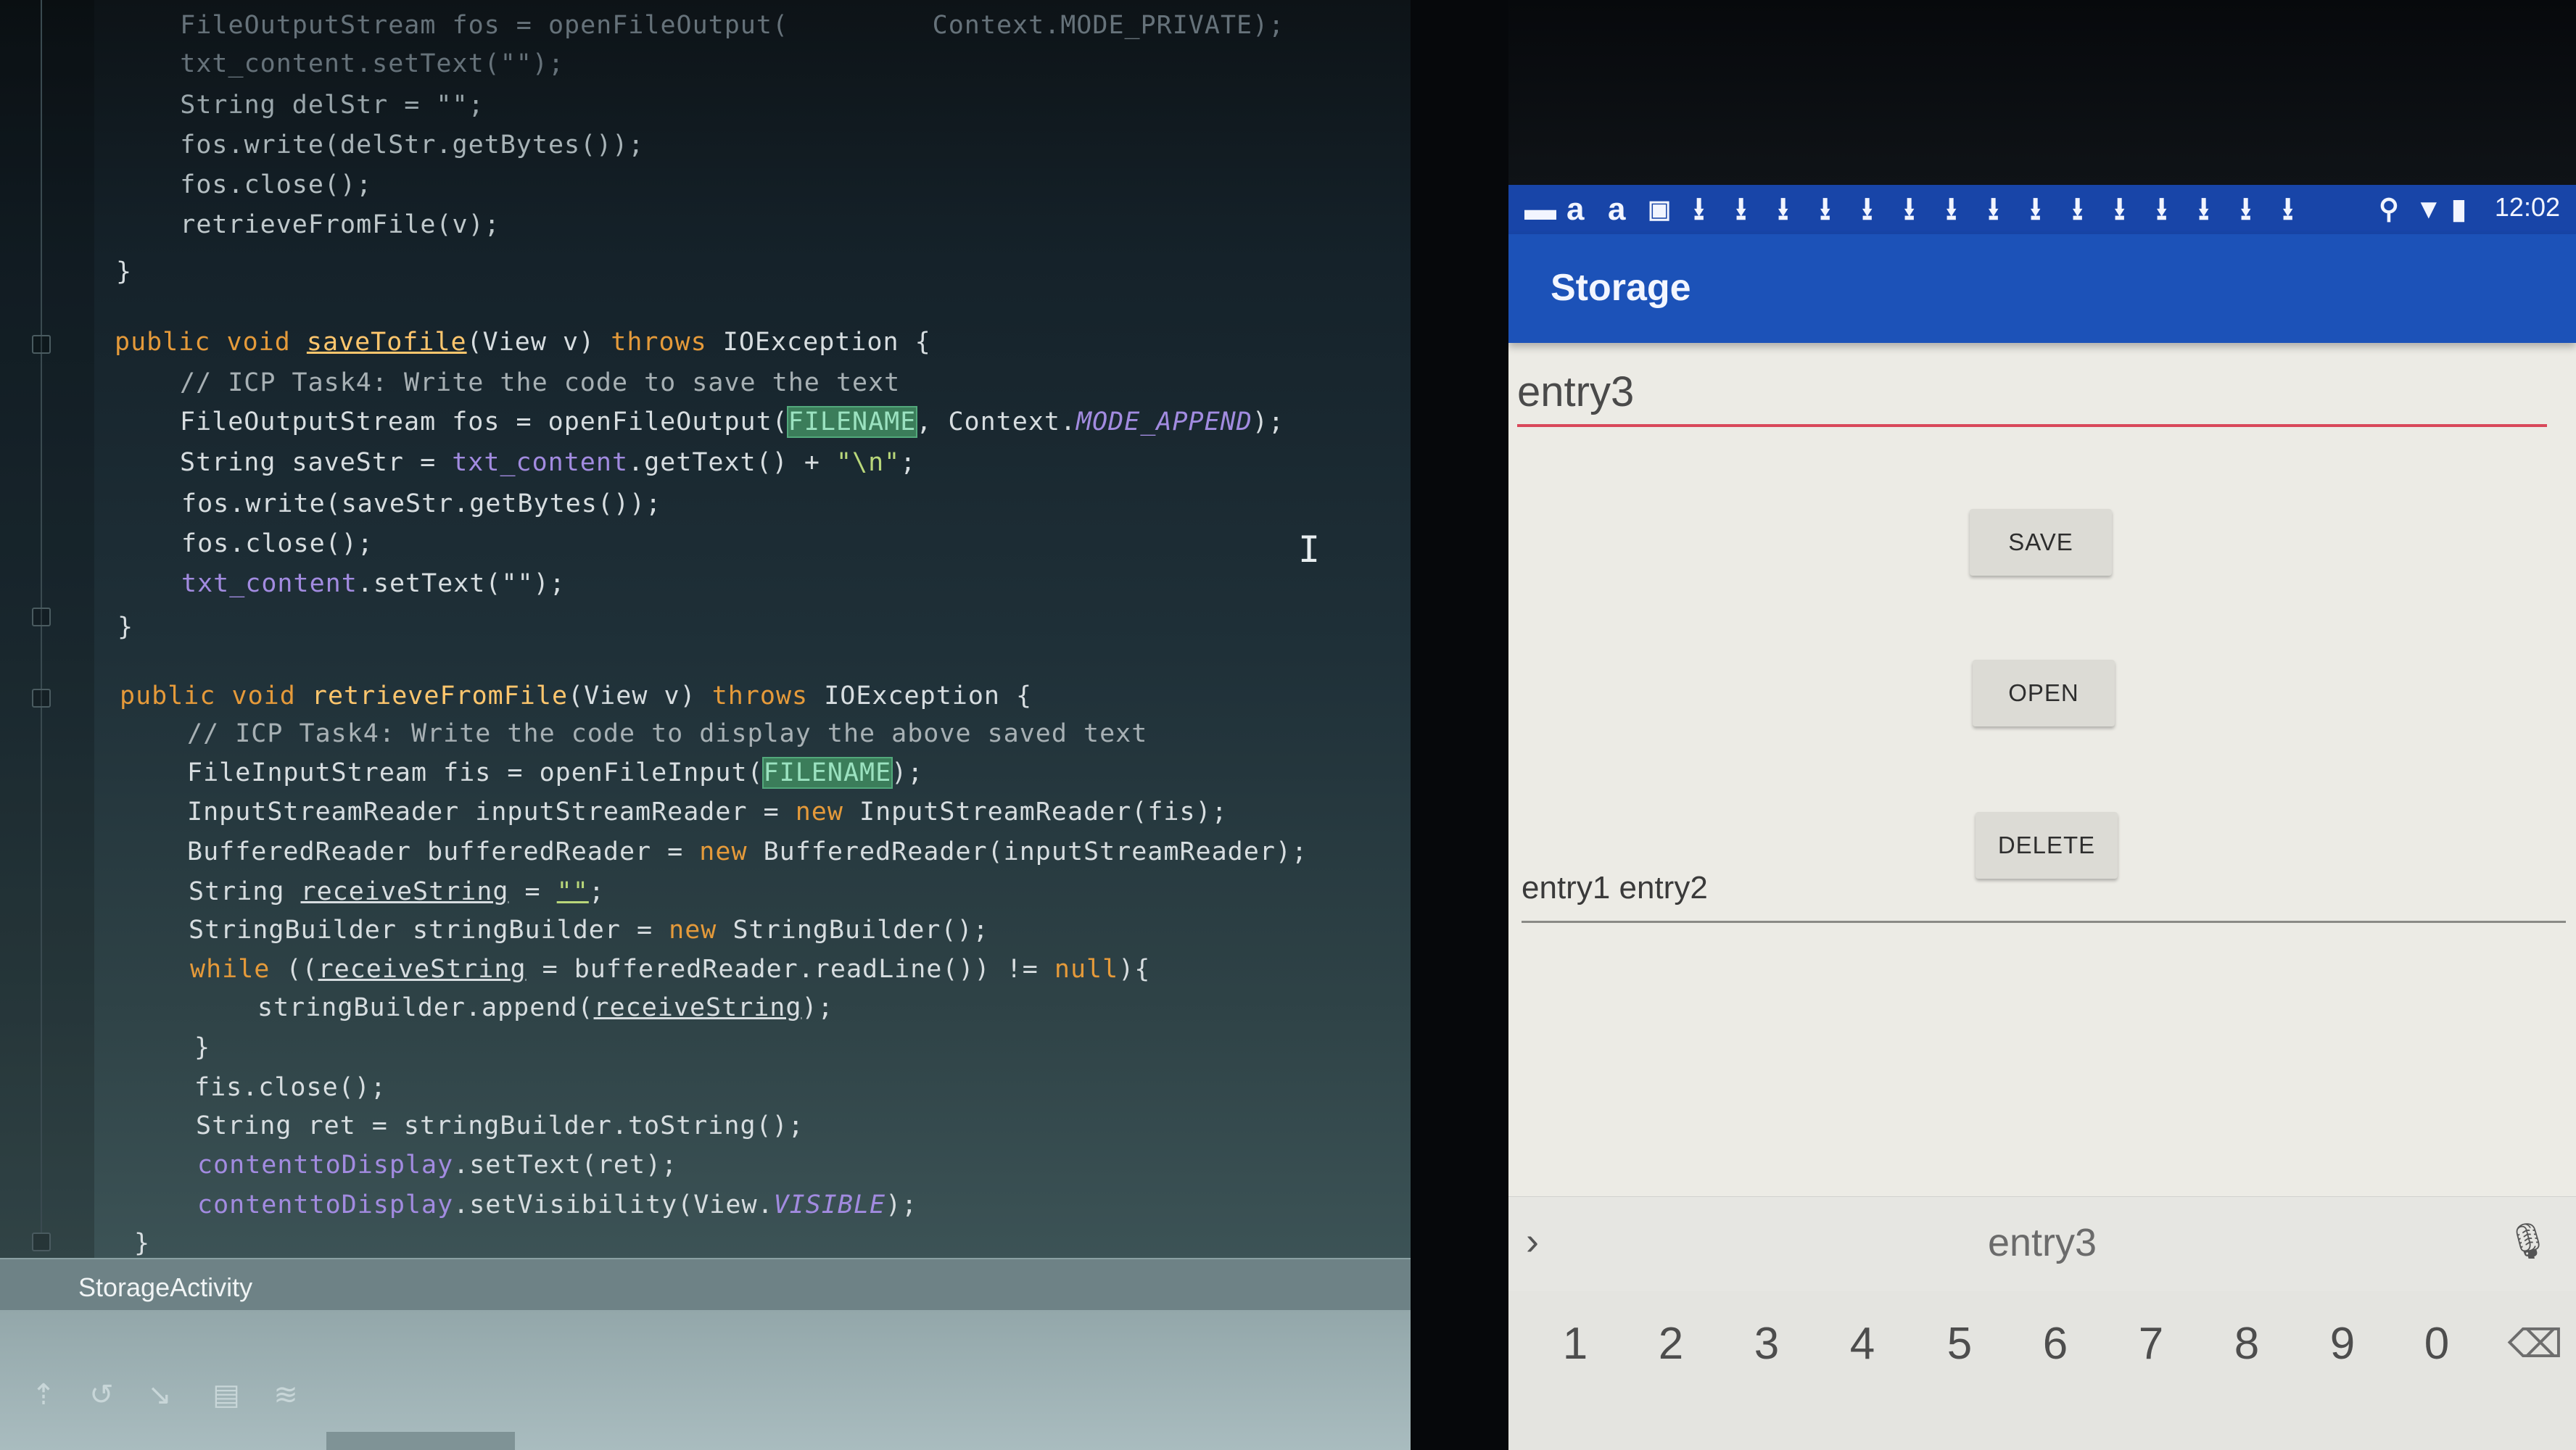 Image resolution: width=2576 pixels, height=1450 pixels. Describe the element at coordinates (2044, 693) in the screenshot. I see `open-button: OPEN` at that location.